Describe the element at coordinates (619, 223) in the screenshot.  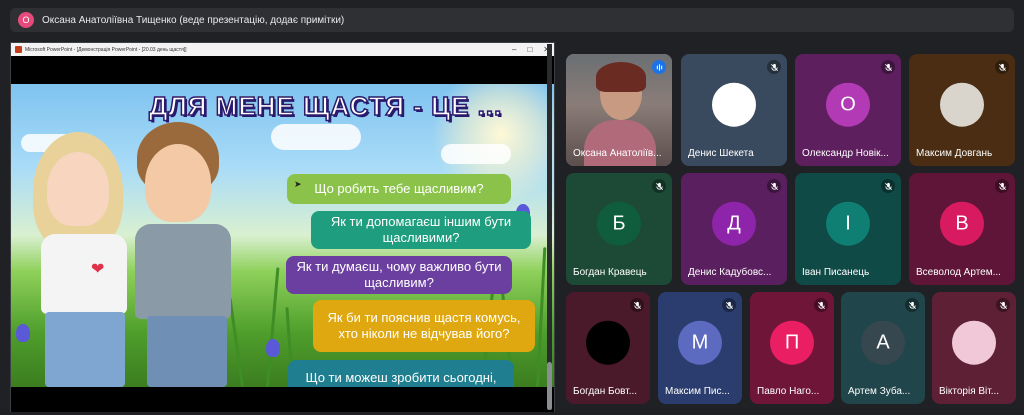
I see `participant-avatar: Б` at that location.